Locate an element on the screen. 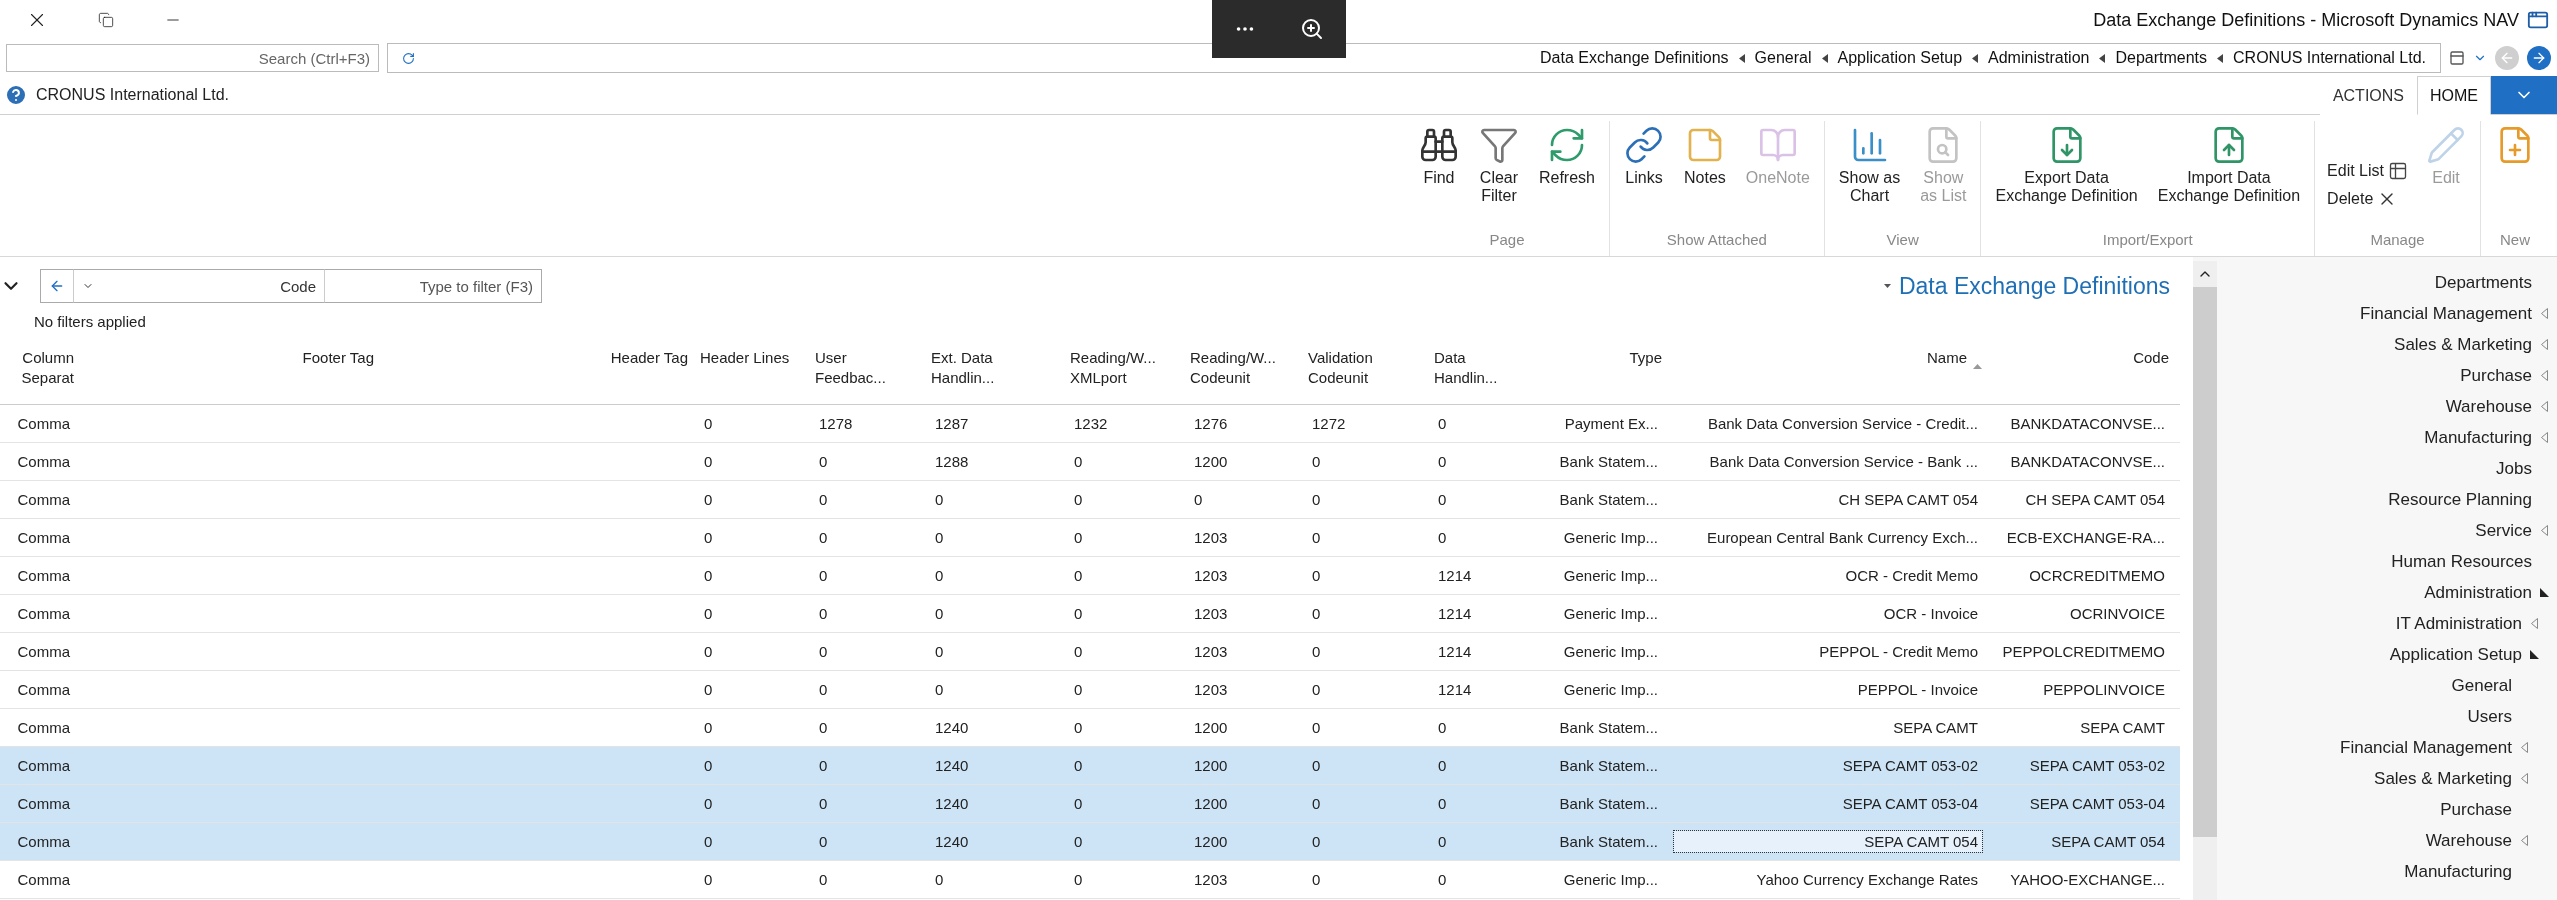 The width and height of the screenshot is (2557, 900). search-field: Search (Ctrl+F3) is located at coordinates (192, 58).